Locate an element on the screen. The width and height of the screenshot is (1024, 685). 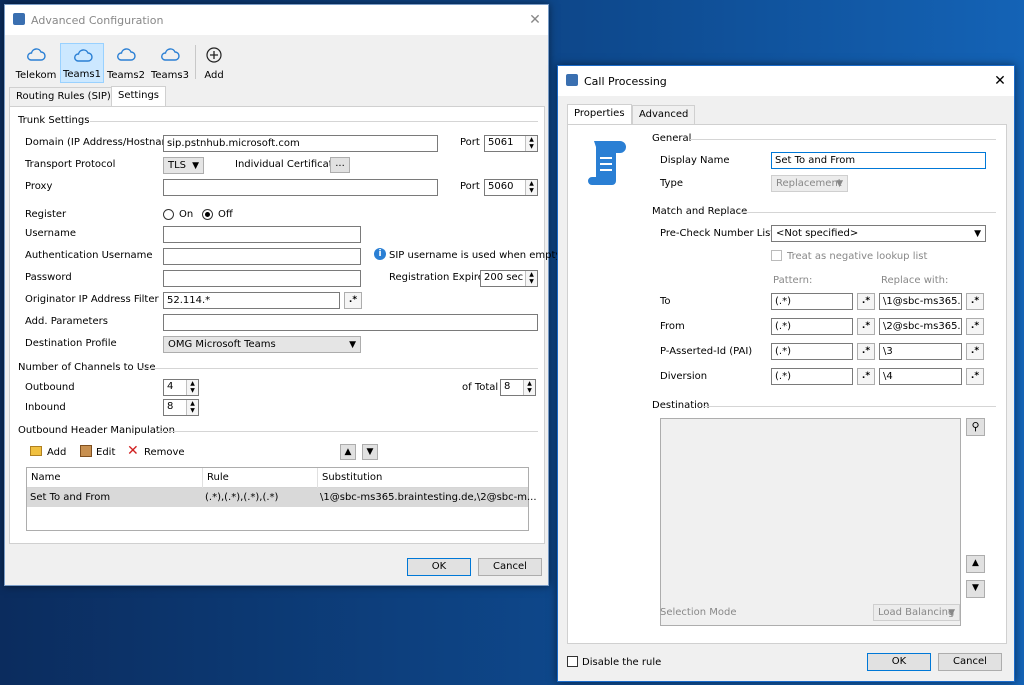
diversion-replace-regex-button: .* is located at coordinates (975, 376).